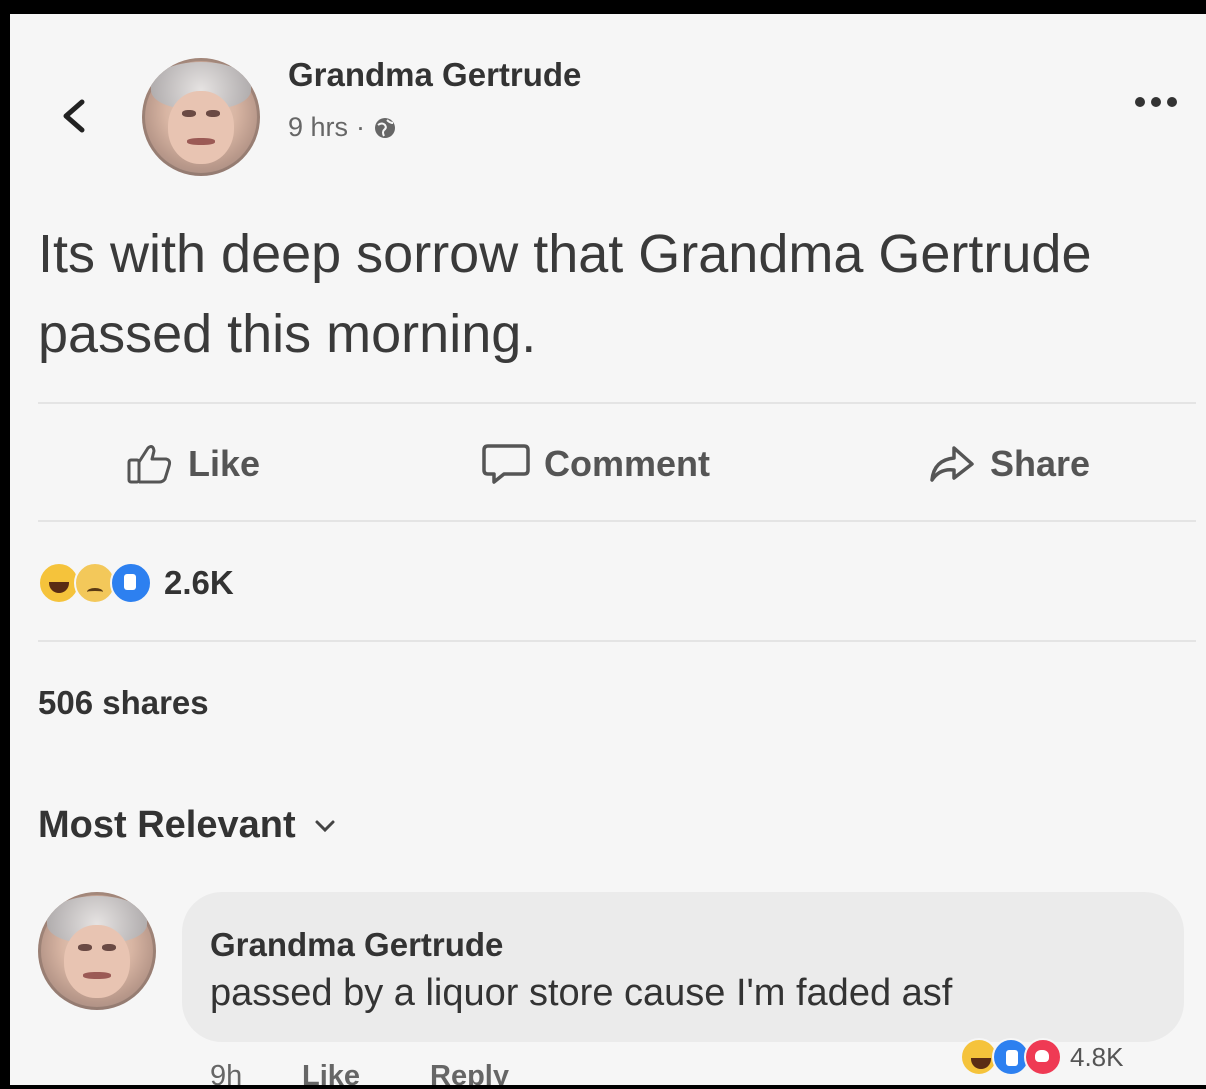 The height and width of the screenshot is (1089, 1206). What do you see at coordinates (627, 463) in the screenshot?
I see `comment-label: Comment` at bounding box center [627, 463].